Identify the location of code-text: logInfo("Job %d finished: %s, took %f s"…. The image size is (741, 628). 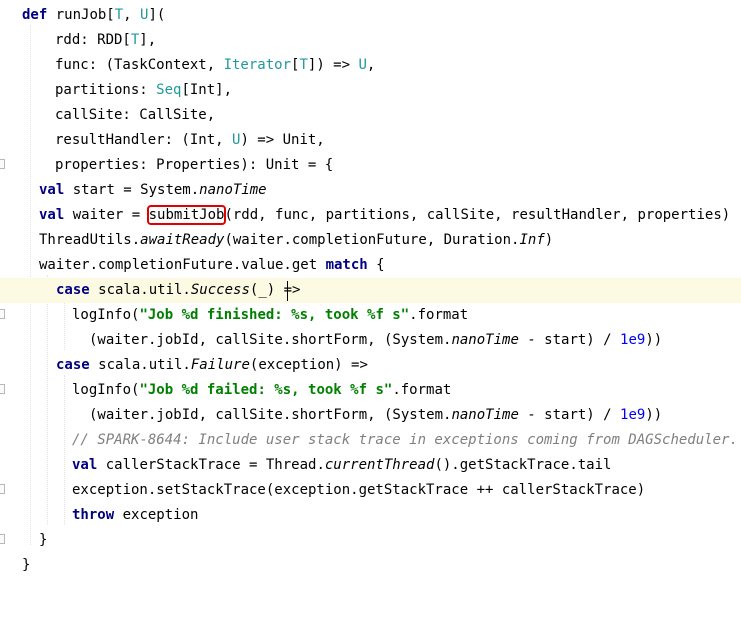
(270, 315).